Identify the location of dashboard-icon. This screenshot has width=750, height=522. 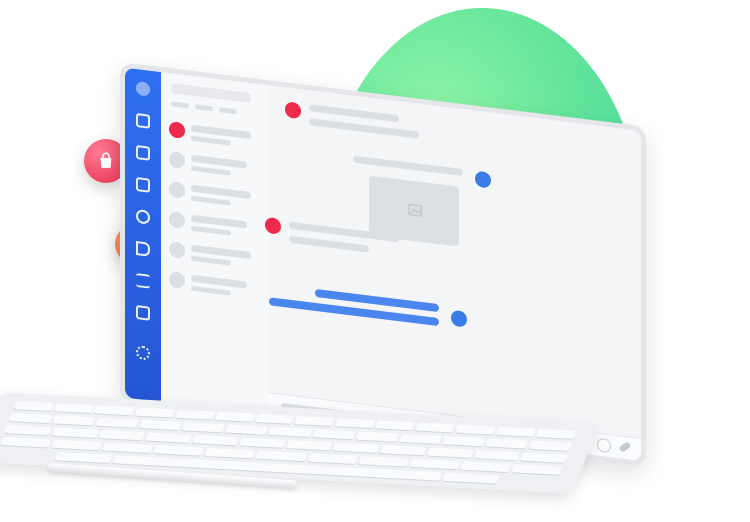
(143, 120).